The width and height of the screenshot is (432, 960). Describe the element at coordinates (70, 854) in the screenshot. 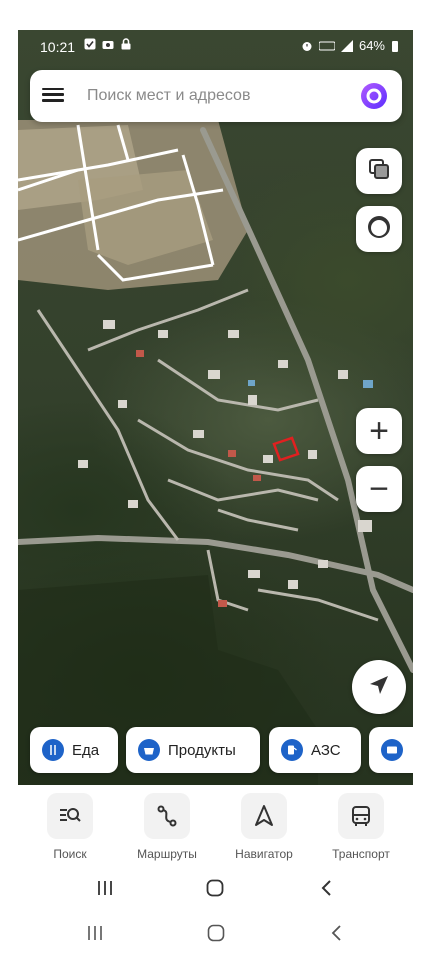

I see `tab-search-label: Поиск` at that location.